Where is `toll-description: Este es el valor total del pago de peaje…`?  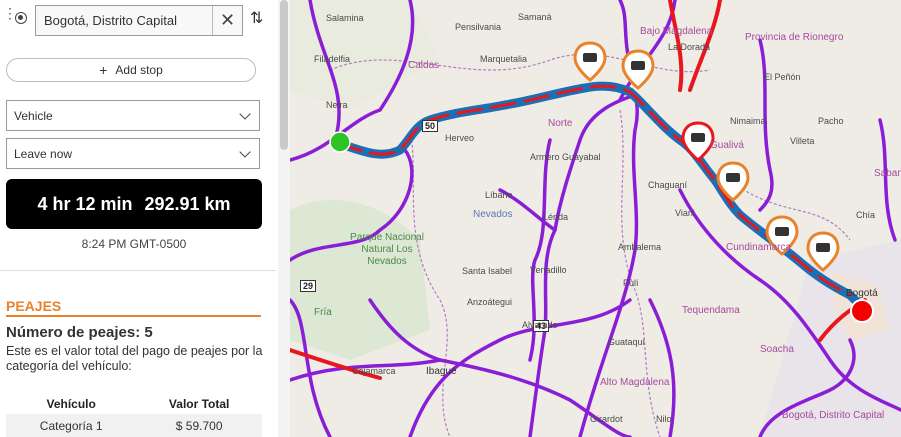
toll-description: Este es el valor total del pago de peaje… is located at coordinates (134, 358).